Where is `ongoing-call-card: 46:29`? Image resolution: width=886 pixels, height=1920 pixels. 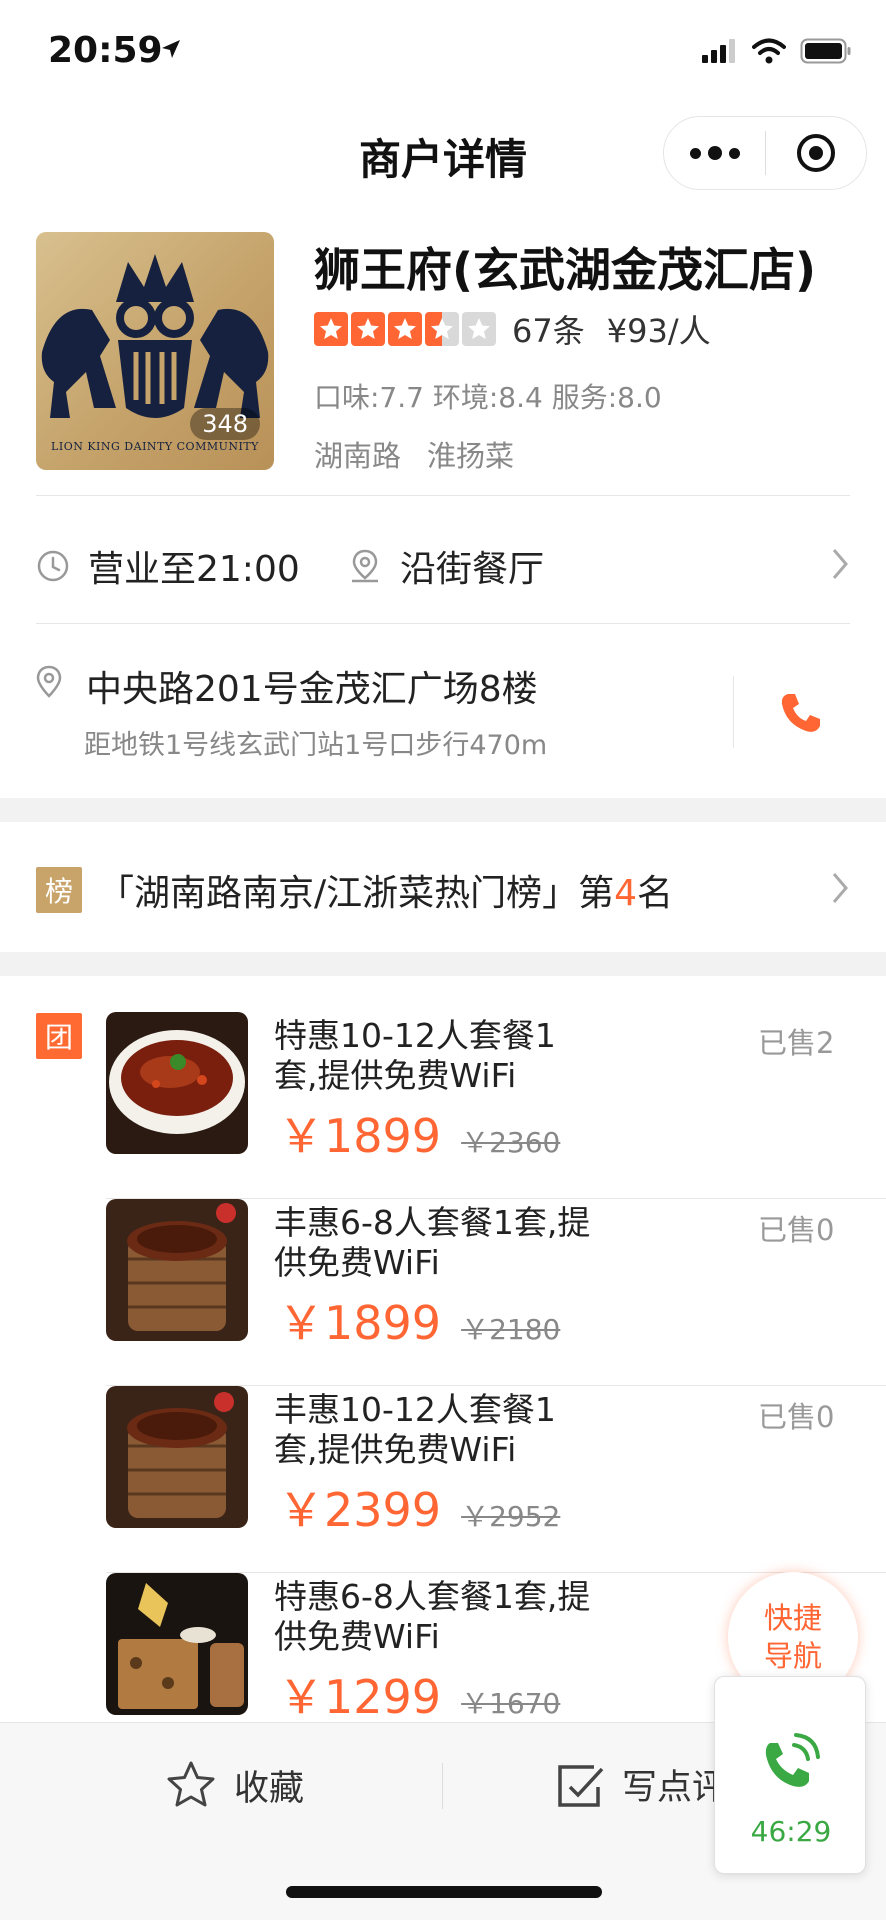
ongoing-call-card: 46:29 is located at coordinates (790, 1775).